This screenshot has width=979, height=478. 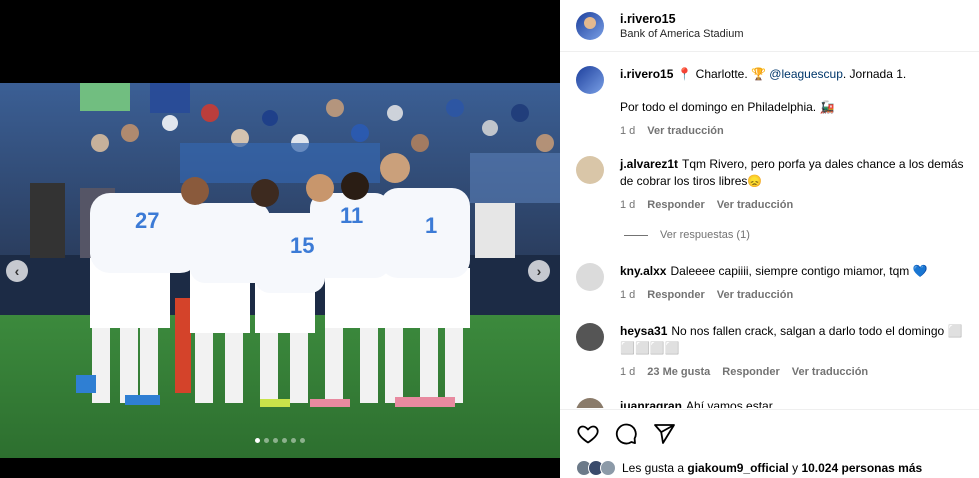 I want to click on liker-avatars, so click(x=596, y=468).